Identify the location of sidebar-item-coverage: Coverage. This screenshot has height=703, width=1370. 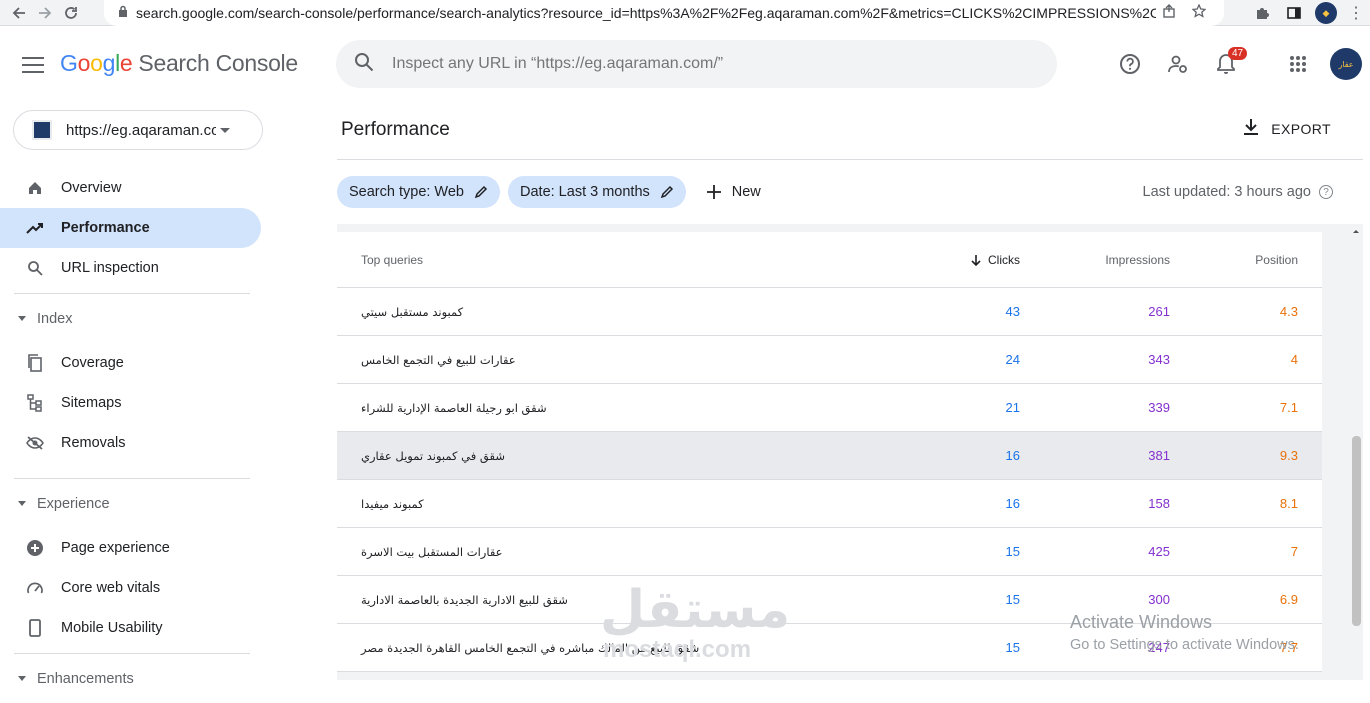
(130, 363).